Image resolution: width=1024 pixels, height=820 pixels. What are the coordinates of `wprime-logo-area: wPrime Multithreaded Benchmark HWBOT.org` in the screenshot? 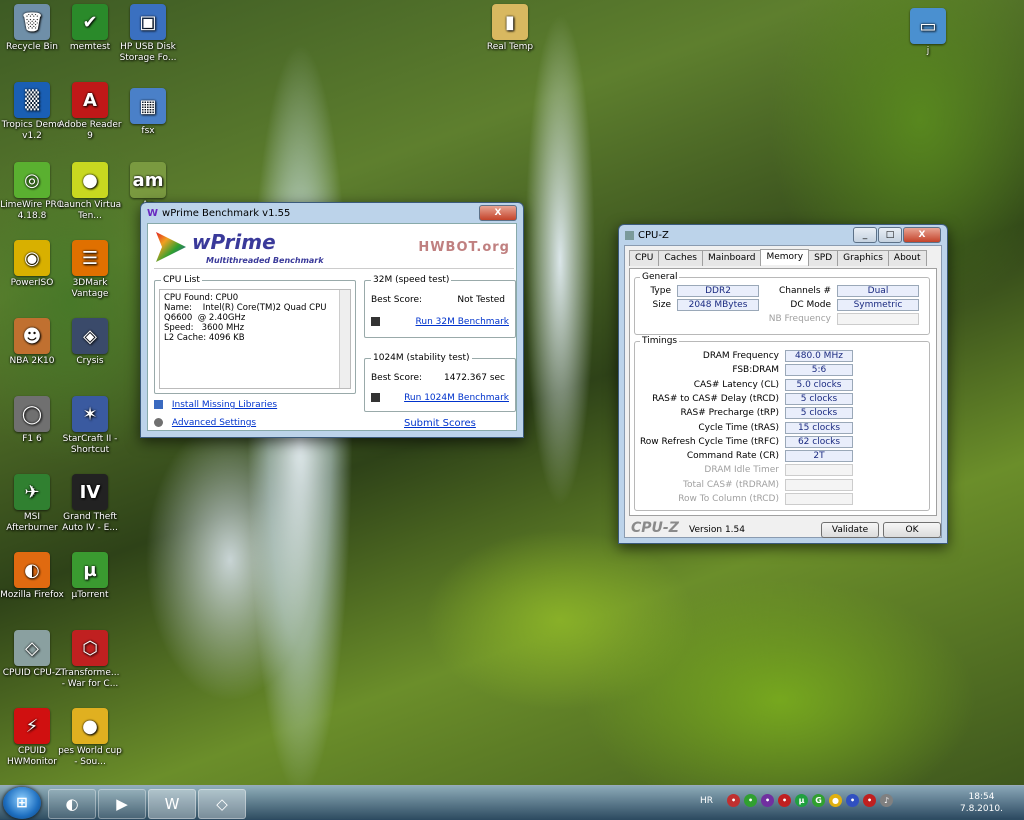 It's located at (334, 248).